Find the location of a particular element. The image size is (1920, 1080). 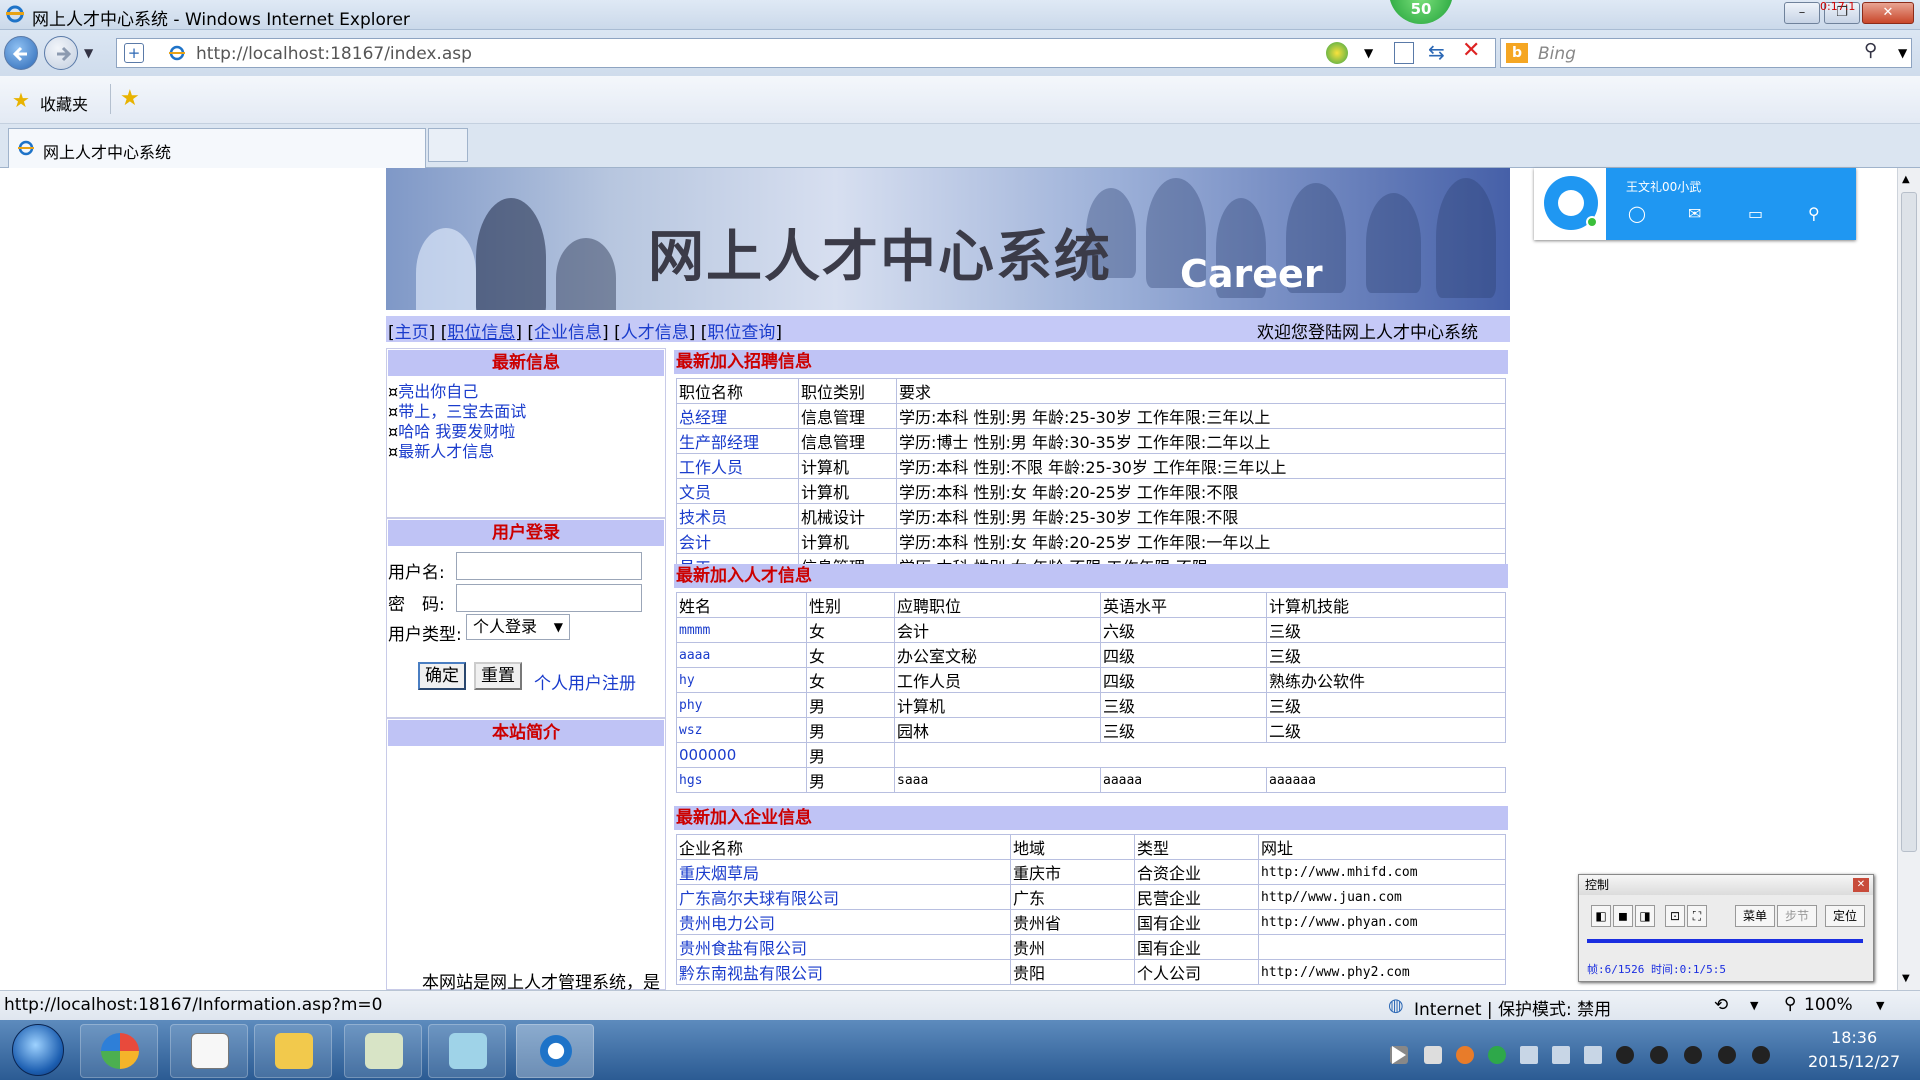

tab-title: 网上人才中心系统 is located at coordinates (107, 152).